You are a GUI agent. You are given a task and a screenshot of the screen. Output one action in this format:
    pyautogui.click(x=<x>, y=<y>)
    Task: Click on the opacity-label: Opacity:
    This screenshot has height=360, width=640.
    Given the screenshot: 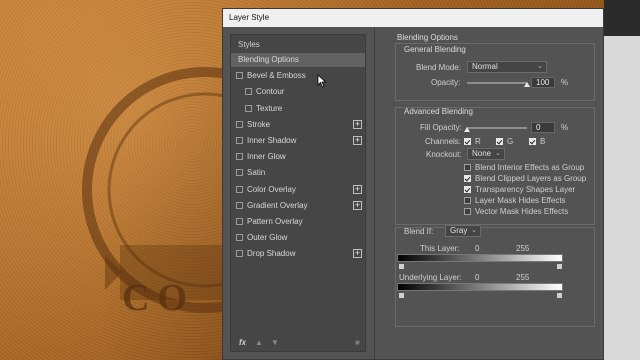 What is the action you would take?
    pyautogui.click(x=446, y=82)
    